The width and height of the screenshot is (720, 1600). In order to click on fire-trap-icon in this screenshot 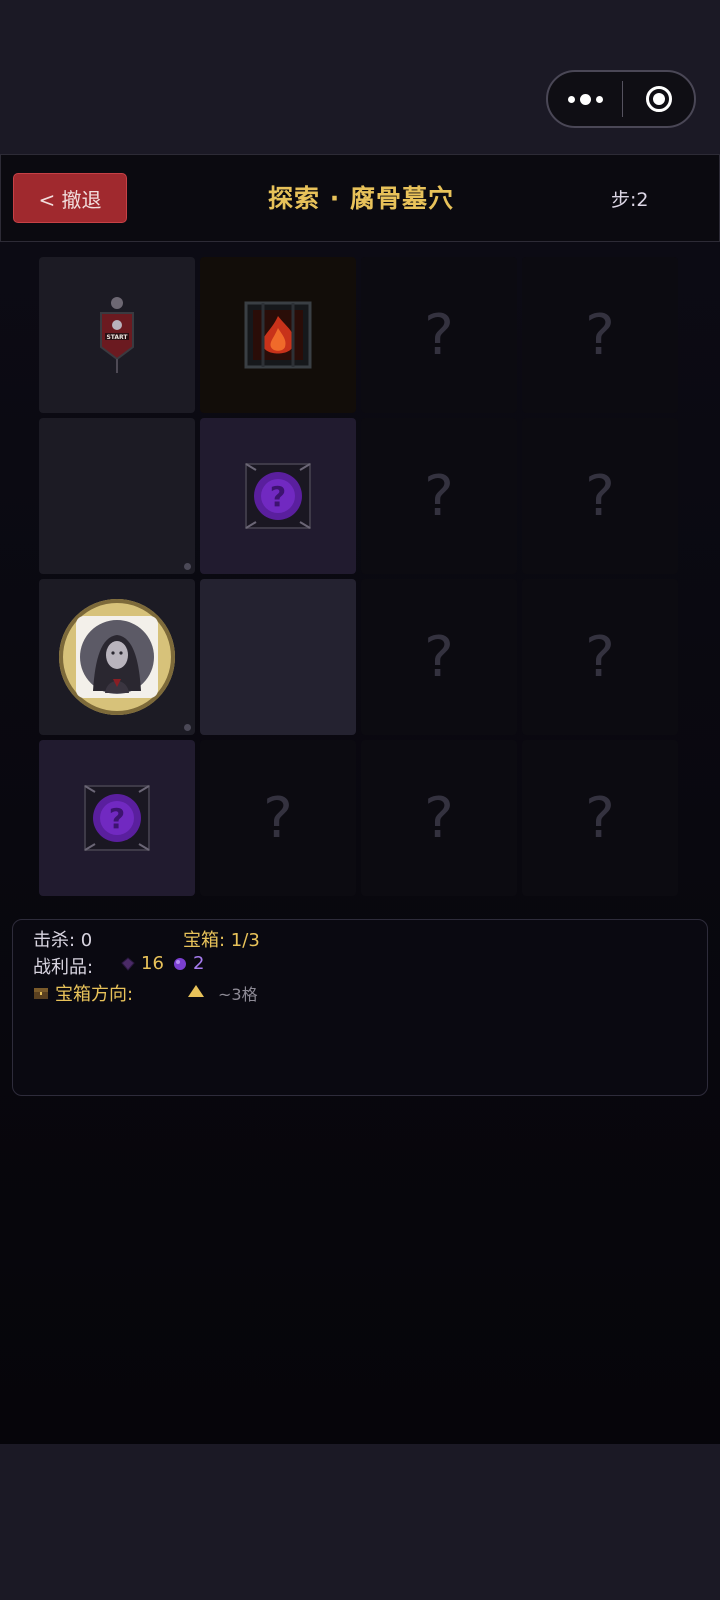, I will do `click(278, 335)`.